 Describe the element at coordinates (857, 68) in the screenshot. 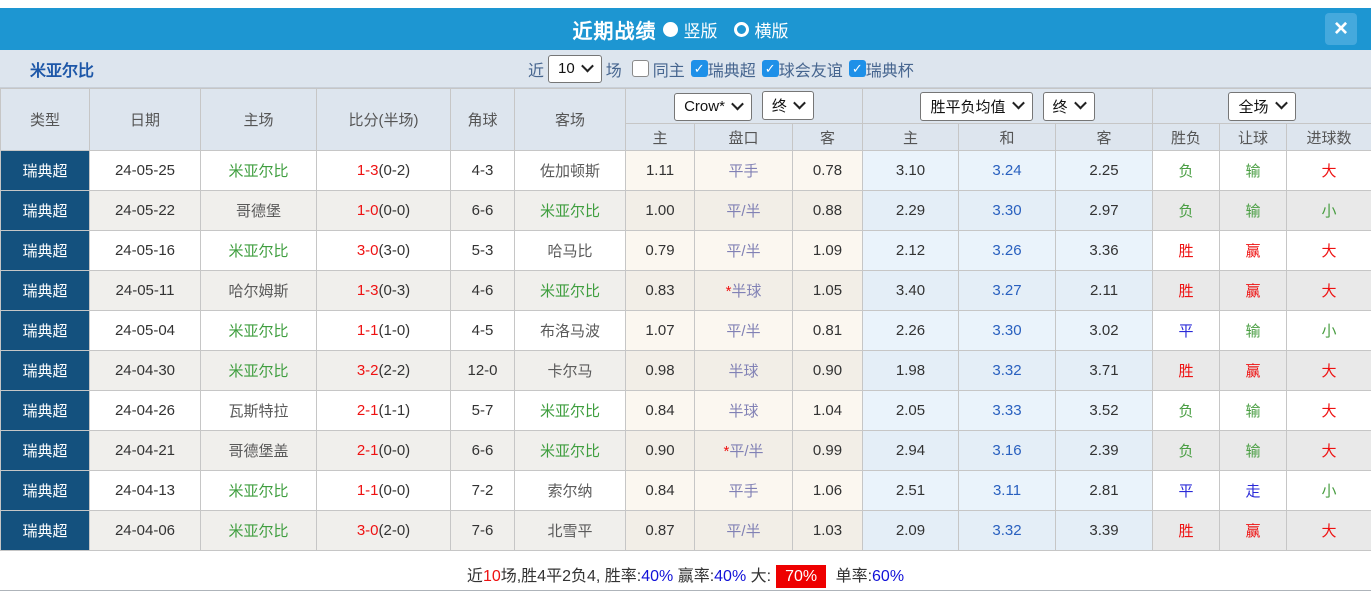

I see `checkbox-swedish-cup-box: ✓` at that location.